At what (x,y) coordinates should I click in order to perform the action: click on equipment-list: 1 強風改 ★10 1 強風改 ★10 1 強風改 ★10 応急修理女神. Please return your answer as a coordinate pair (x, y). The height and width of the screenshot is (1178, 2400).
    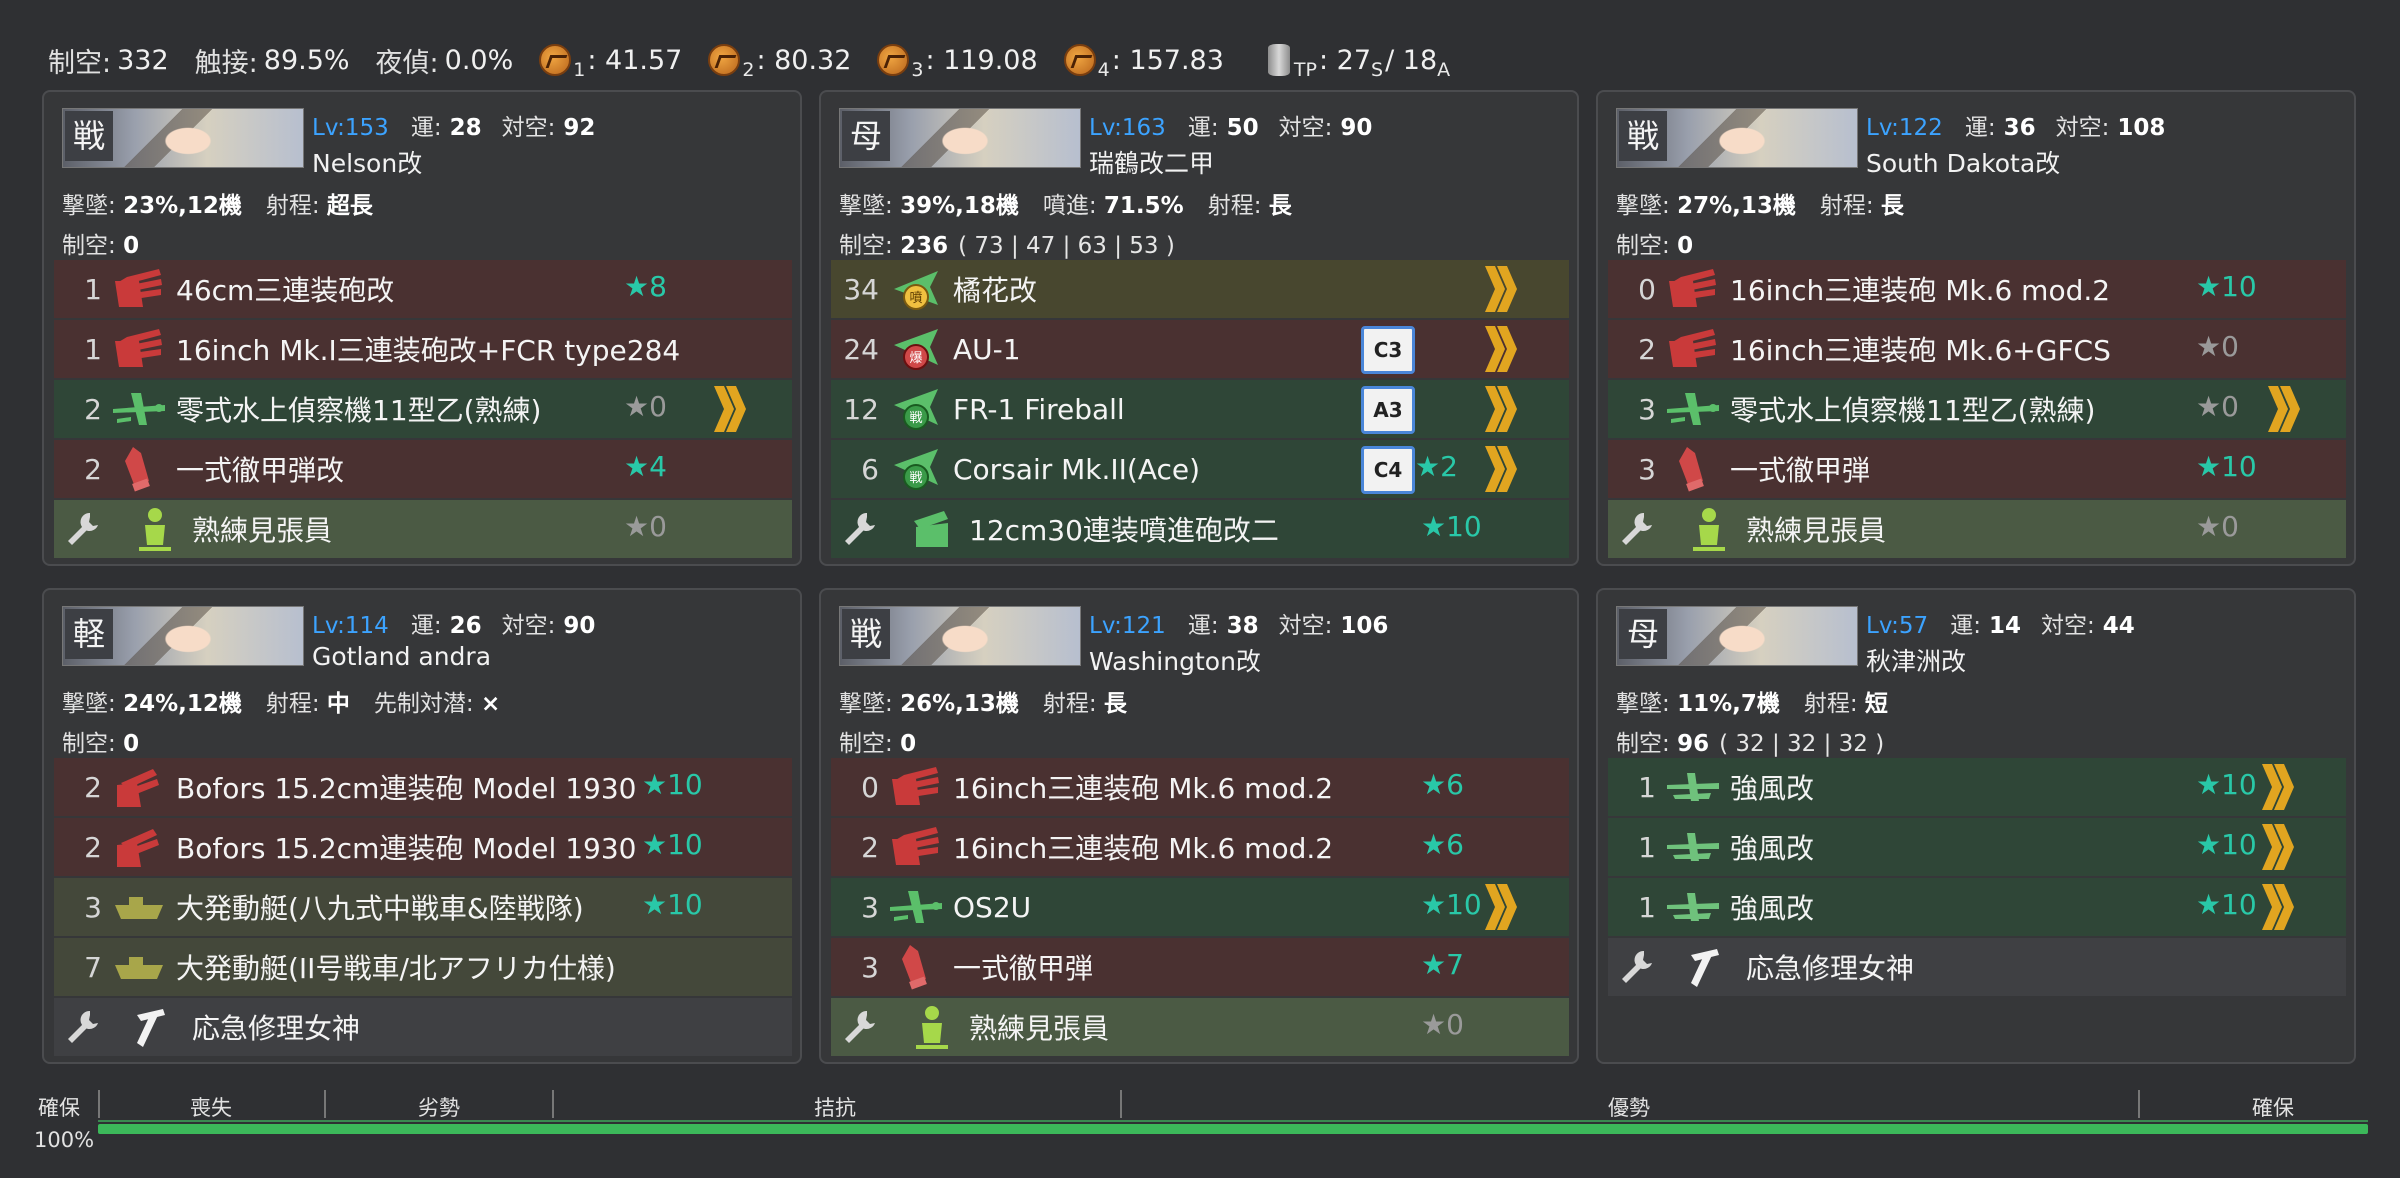
    Looking at the image, I should click on (1977, 878).